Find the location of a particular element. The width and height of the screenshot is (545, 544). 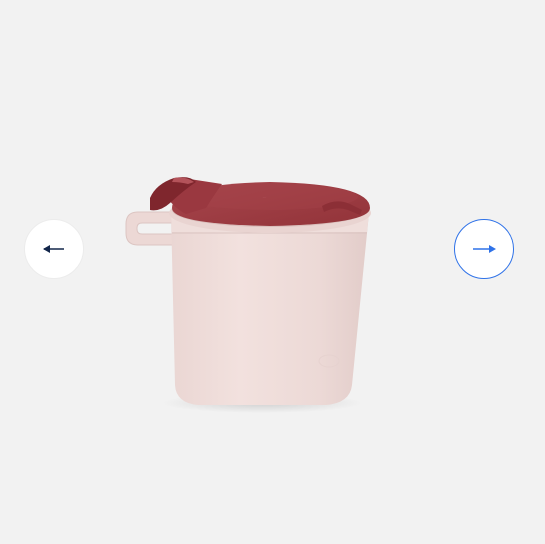

previous-image-button is located at coordinates (54, 249).